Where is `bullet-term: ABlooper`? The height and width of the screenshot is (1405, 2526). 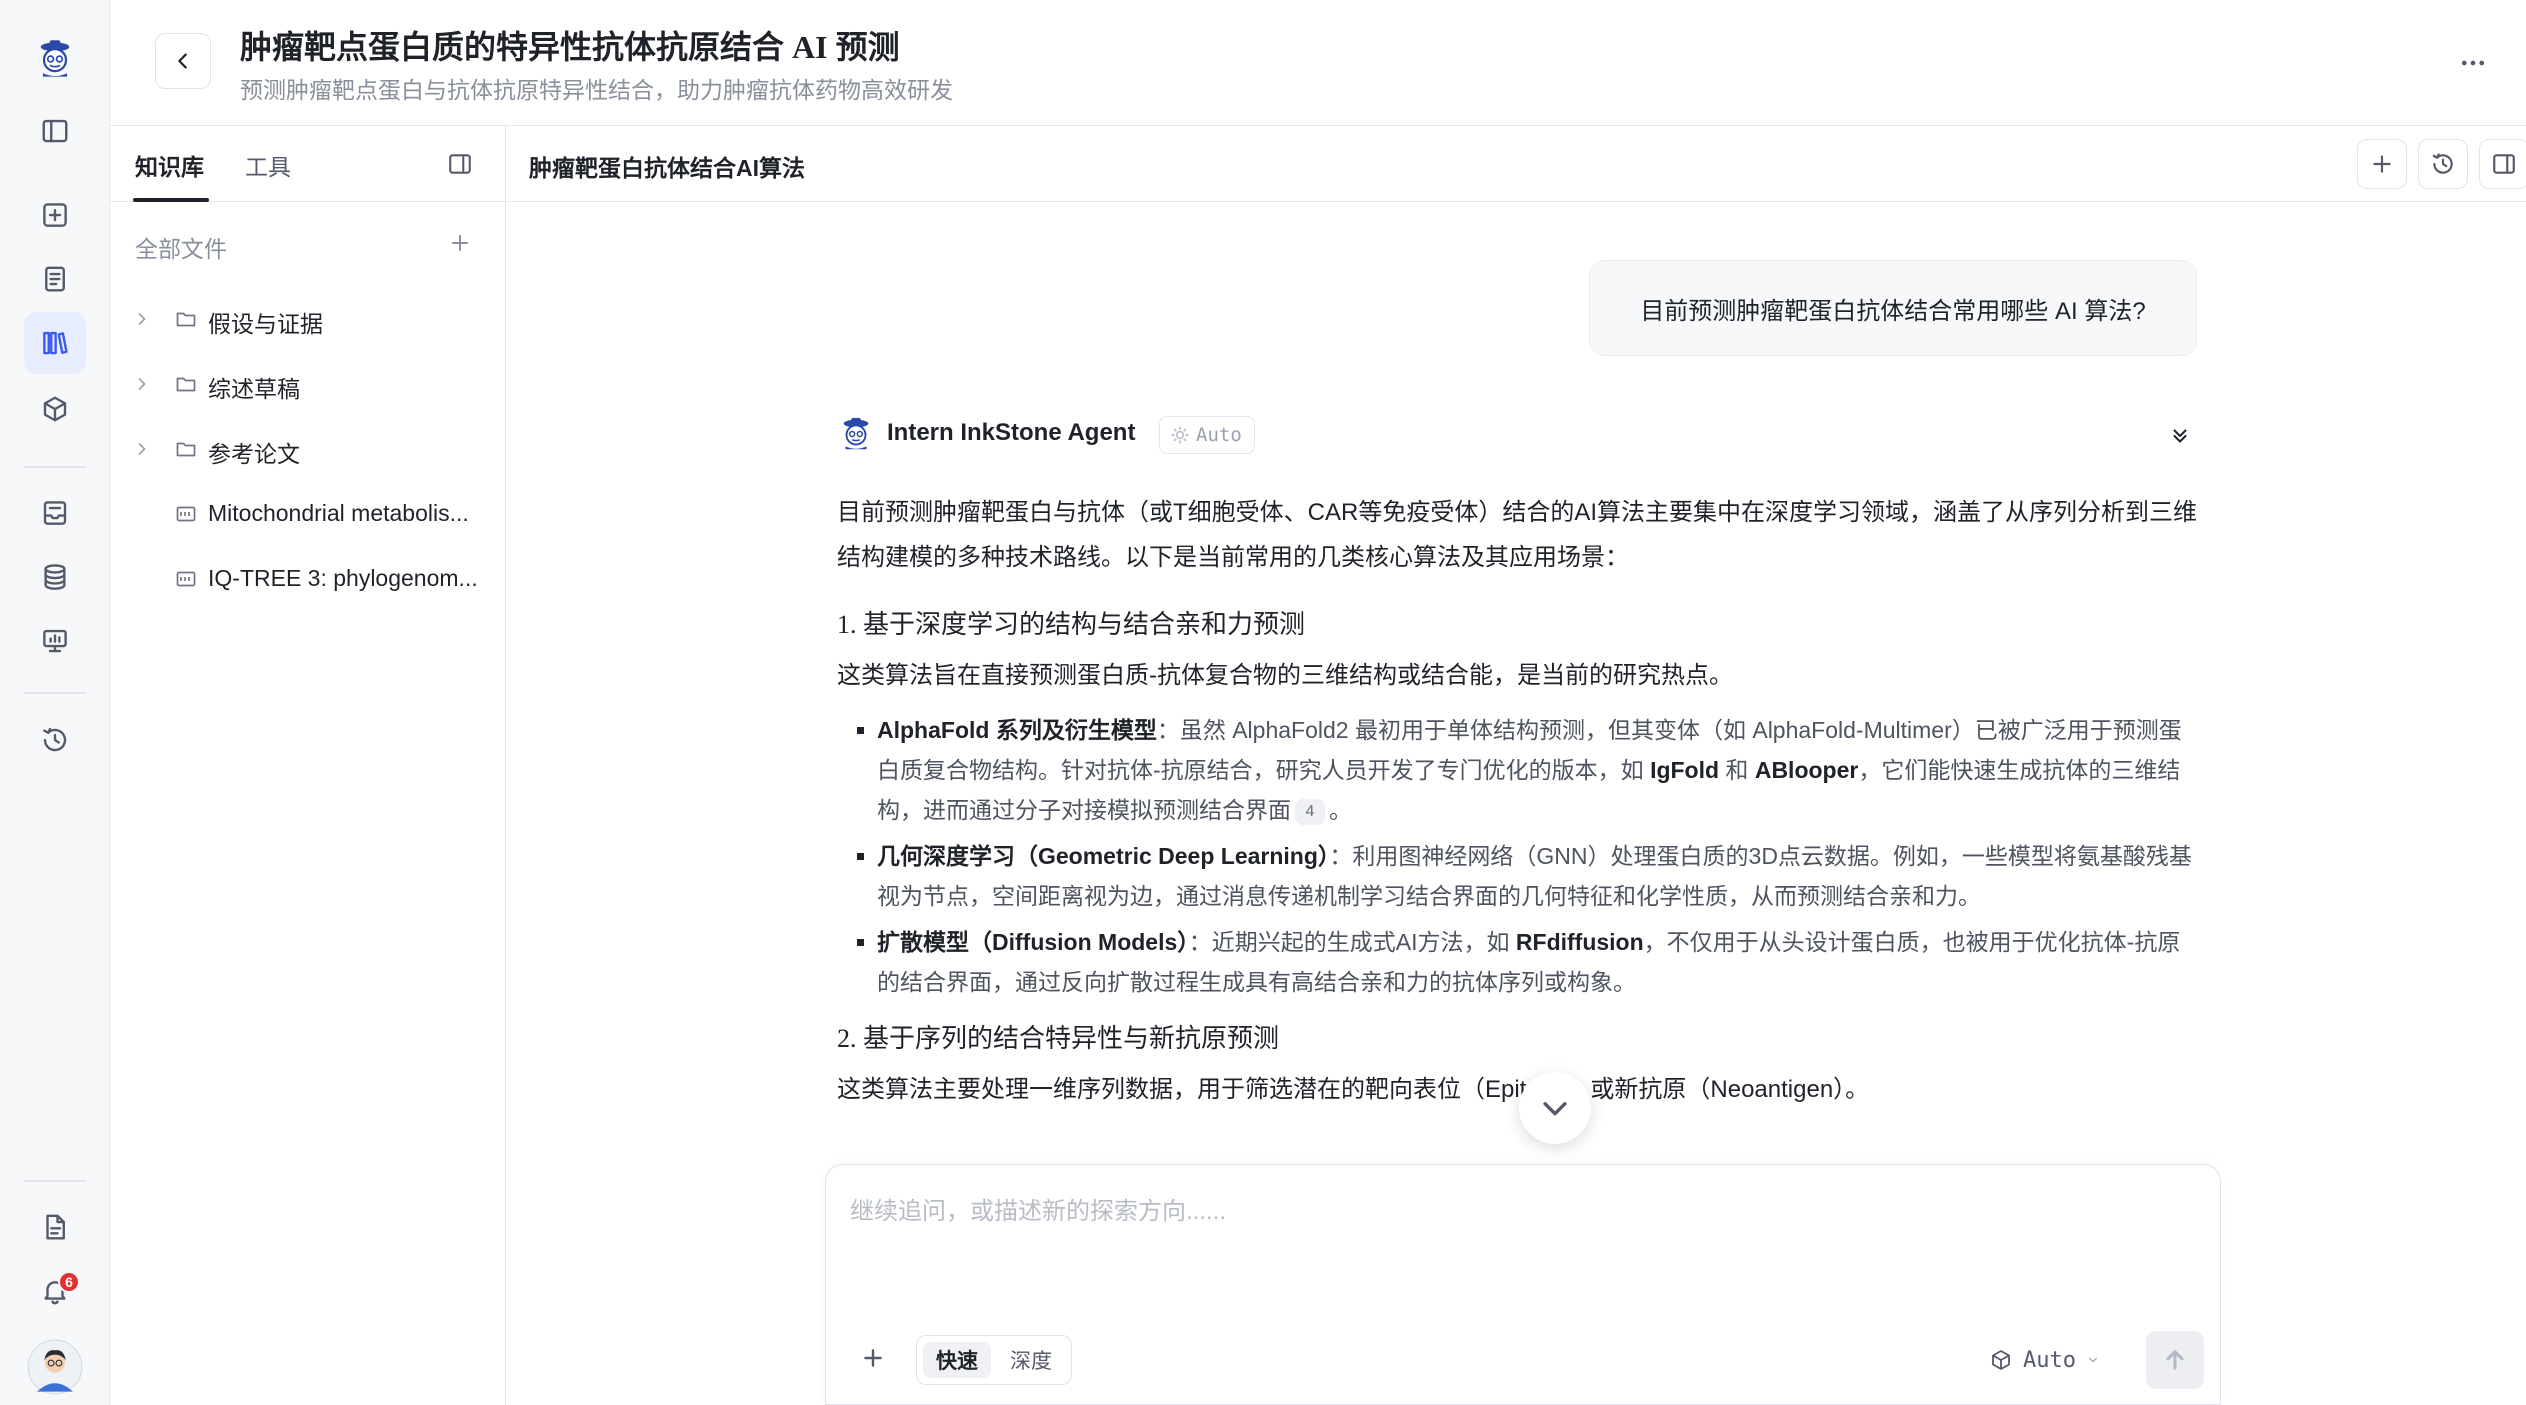 bullet-term: ABlooper is located at coordinates (1806, 770).